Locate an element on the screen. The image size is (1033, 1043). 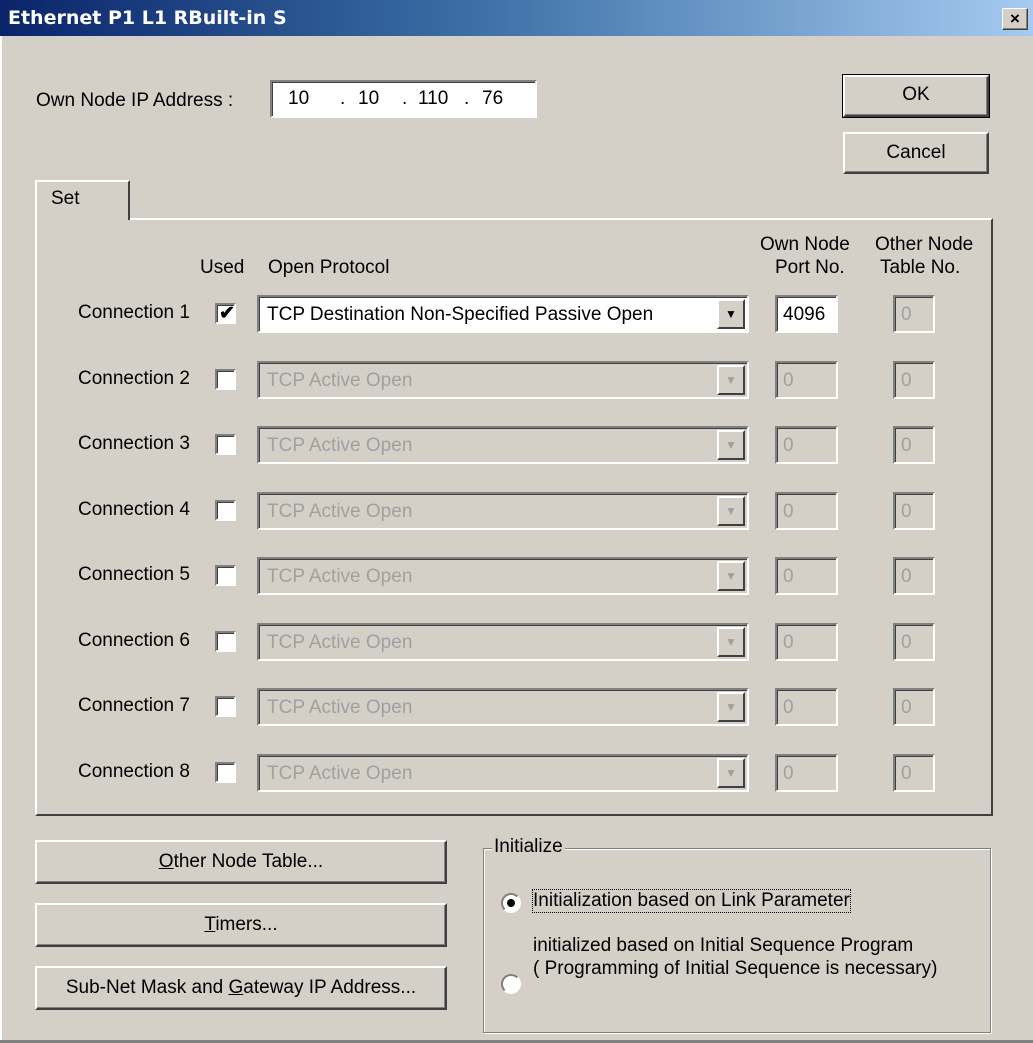
close-button: × is located at coordinates (1015, 19).